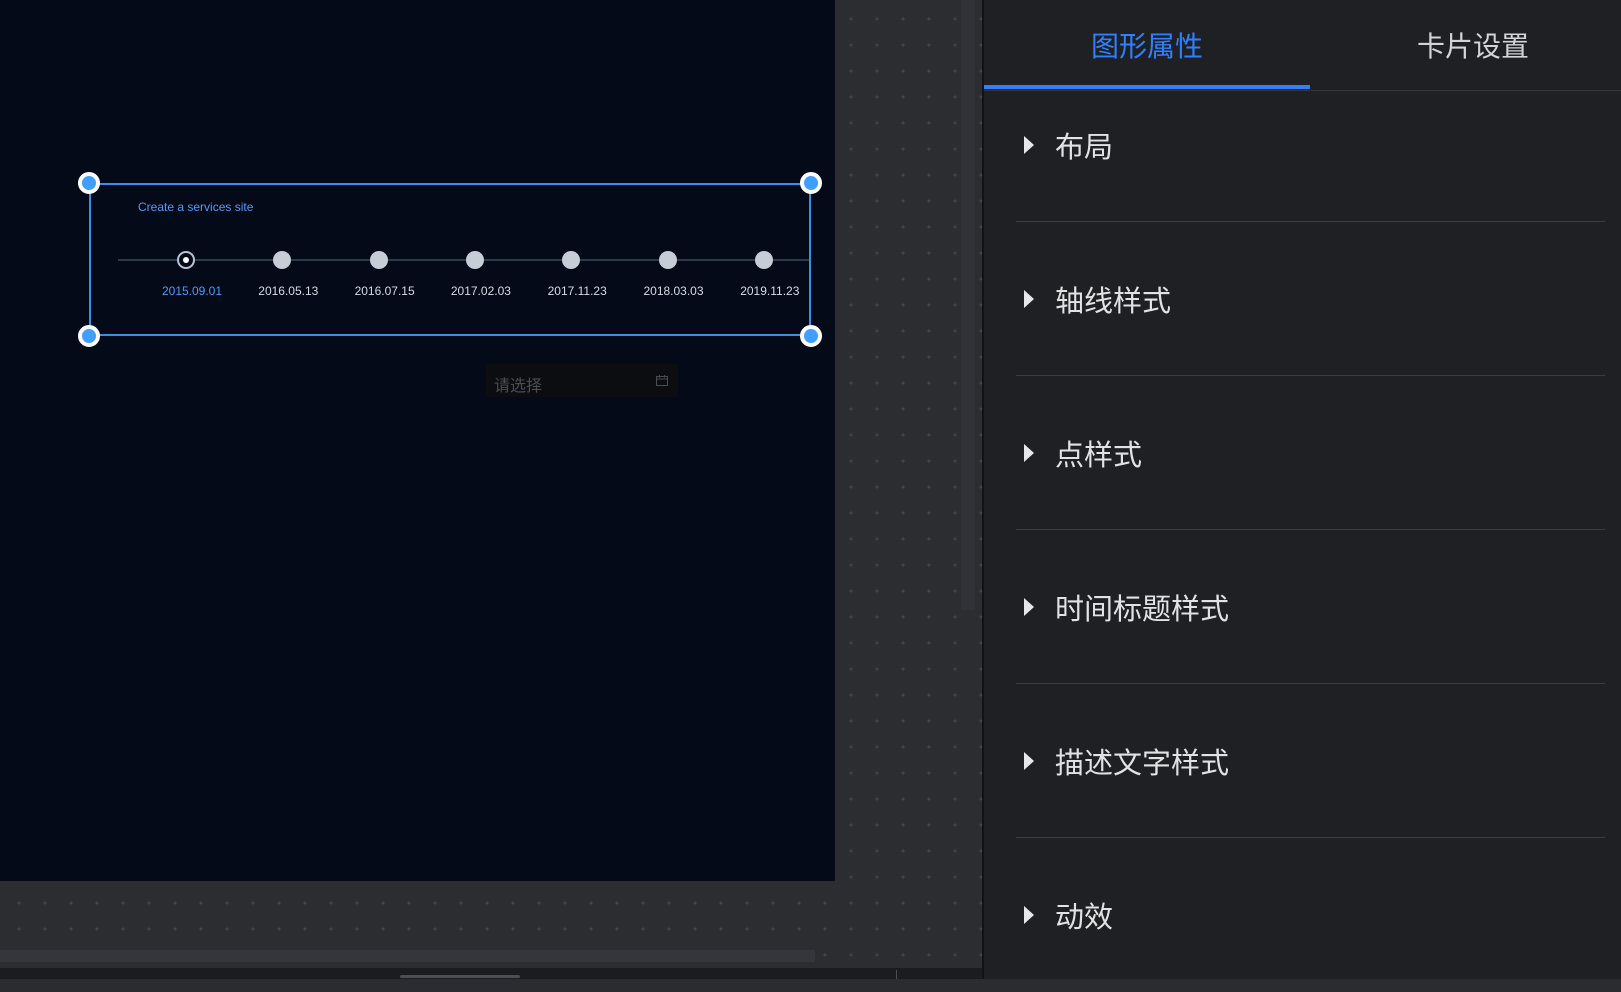  What do you see at coordinates (1084, 147) in the screenshot?
I see `section-title: 布局` at bounding box center [1084, 147].